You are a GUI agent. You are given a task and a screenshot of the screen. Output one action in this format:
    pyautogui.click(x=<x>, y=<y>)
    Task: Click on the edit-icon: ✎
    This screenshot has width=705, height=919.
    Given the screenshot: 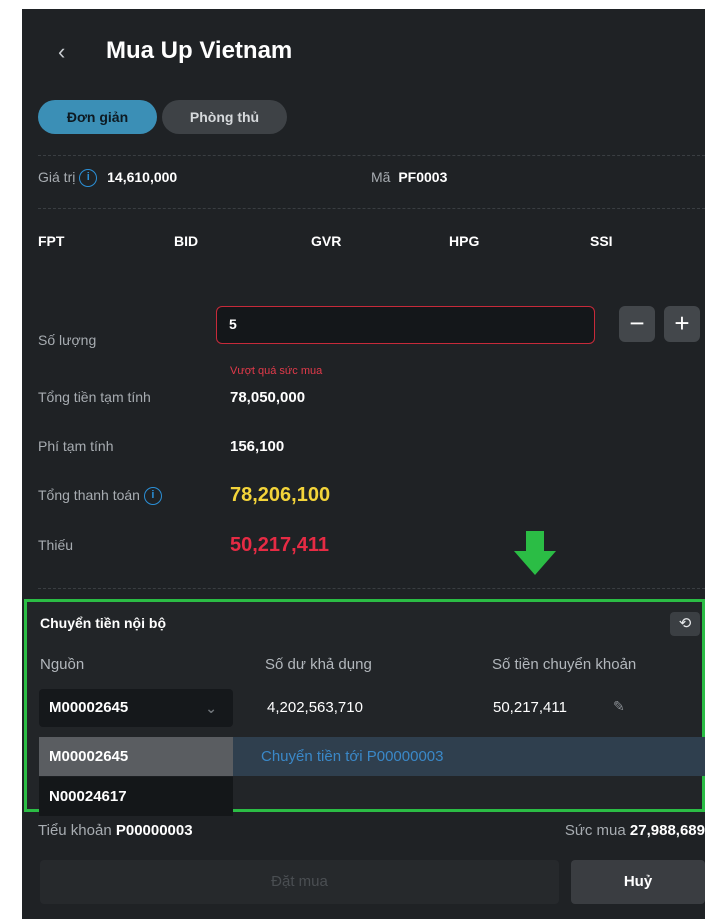 What is the action you would take?
    pyautogui.click(x=619, y=706)
    